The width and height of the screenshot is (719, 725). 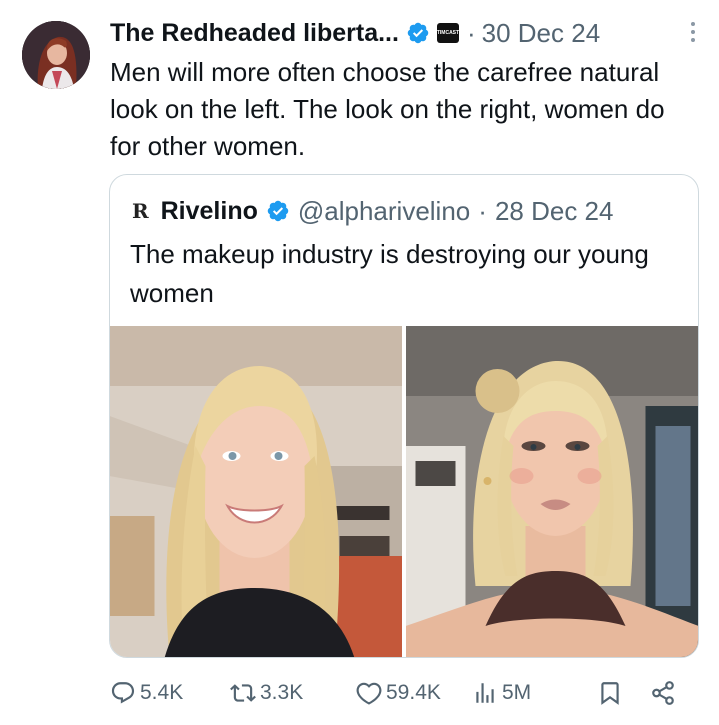 I want to click on avatar-image, so click(x=56, y=55).